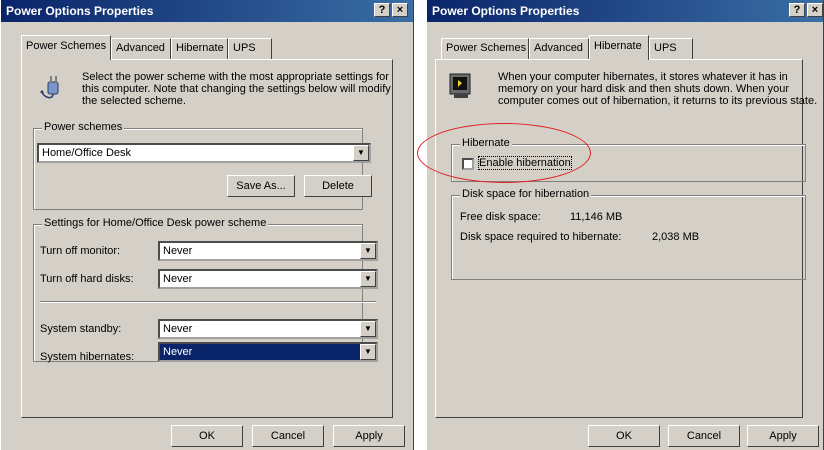 The height and width of the screenshot is (450, 824). I want to click on required-disk-value: 2,038 MB, so click(676, 237).